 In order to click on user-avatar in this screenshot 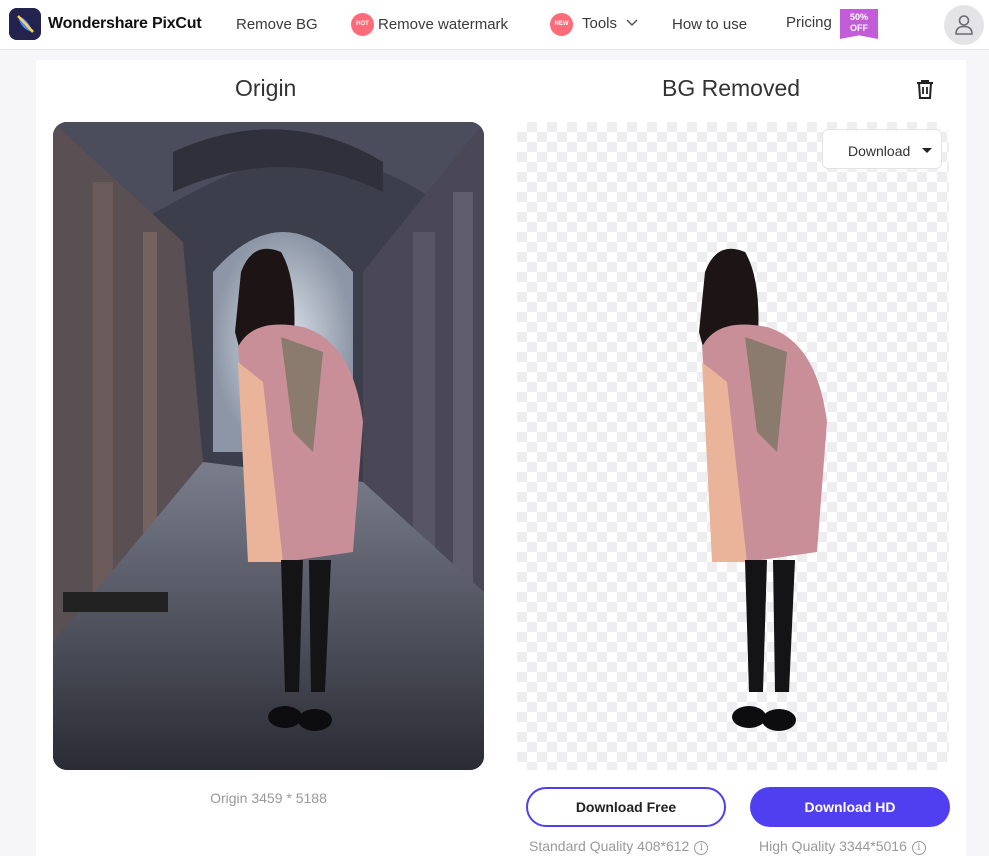, I will do `click(964, 25)`.